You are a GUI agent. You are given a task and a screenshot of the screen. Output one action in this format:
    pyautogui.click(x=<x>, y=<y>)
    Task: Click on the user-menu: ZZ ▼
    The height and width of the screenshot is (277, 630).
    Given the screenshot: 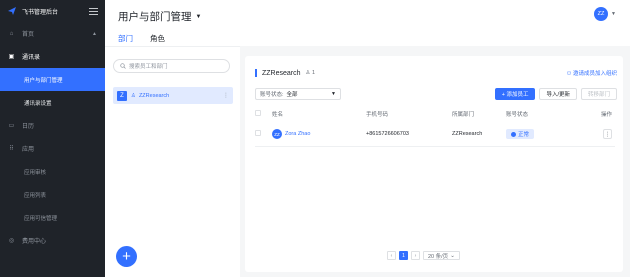 What is the action you would take?
    pyautogui.click(x=605, y=14)
    